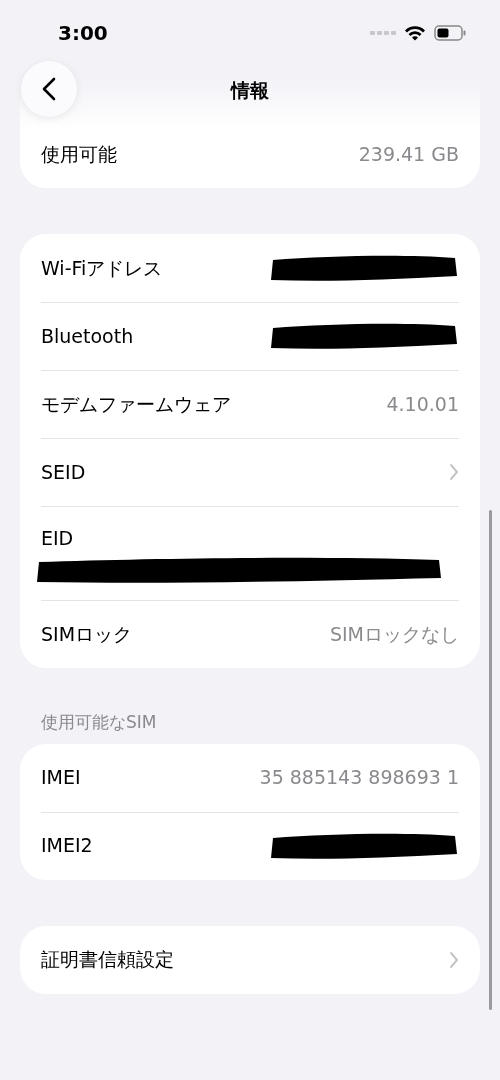 This screenshot has height=1080, width=500. I want to click on back-icon, so click(49, 89).